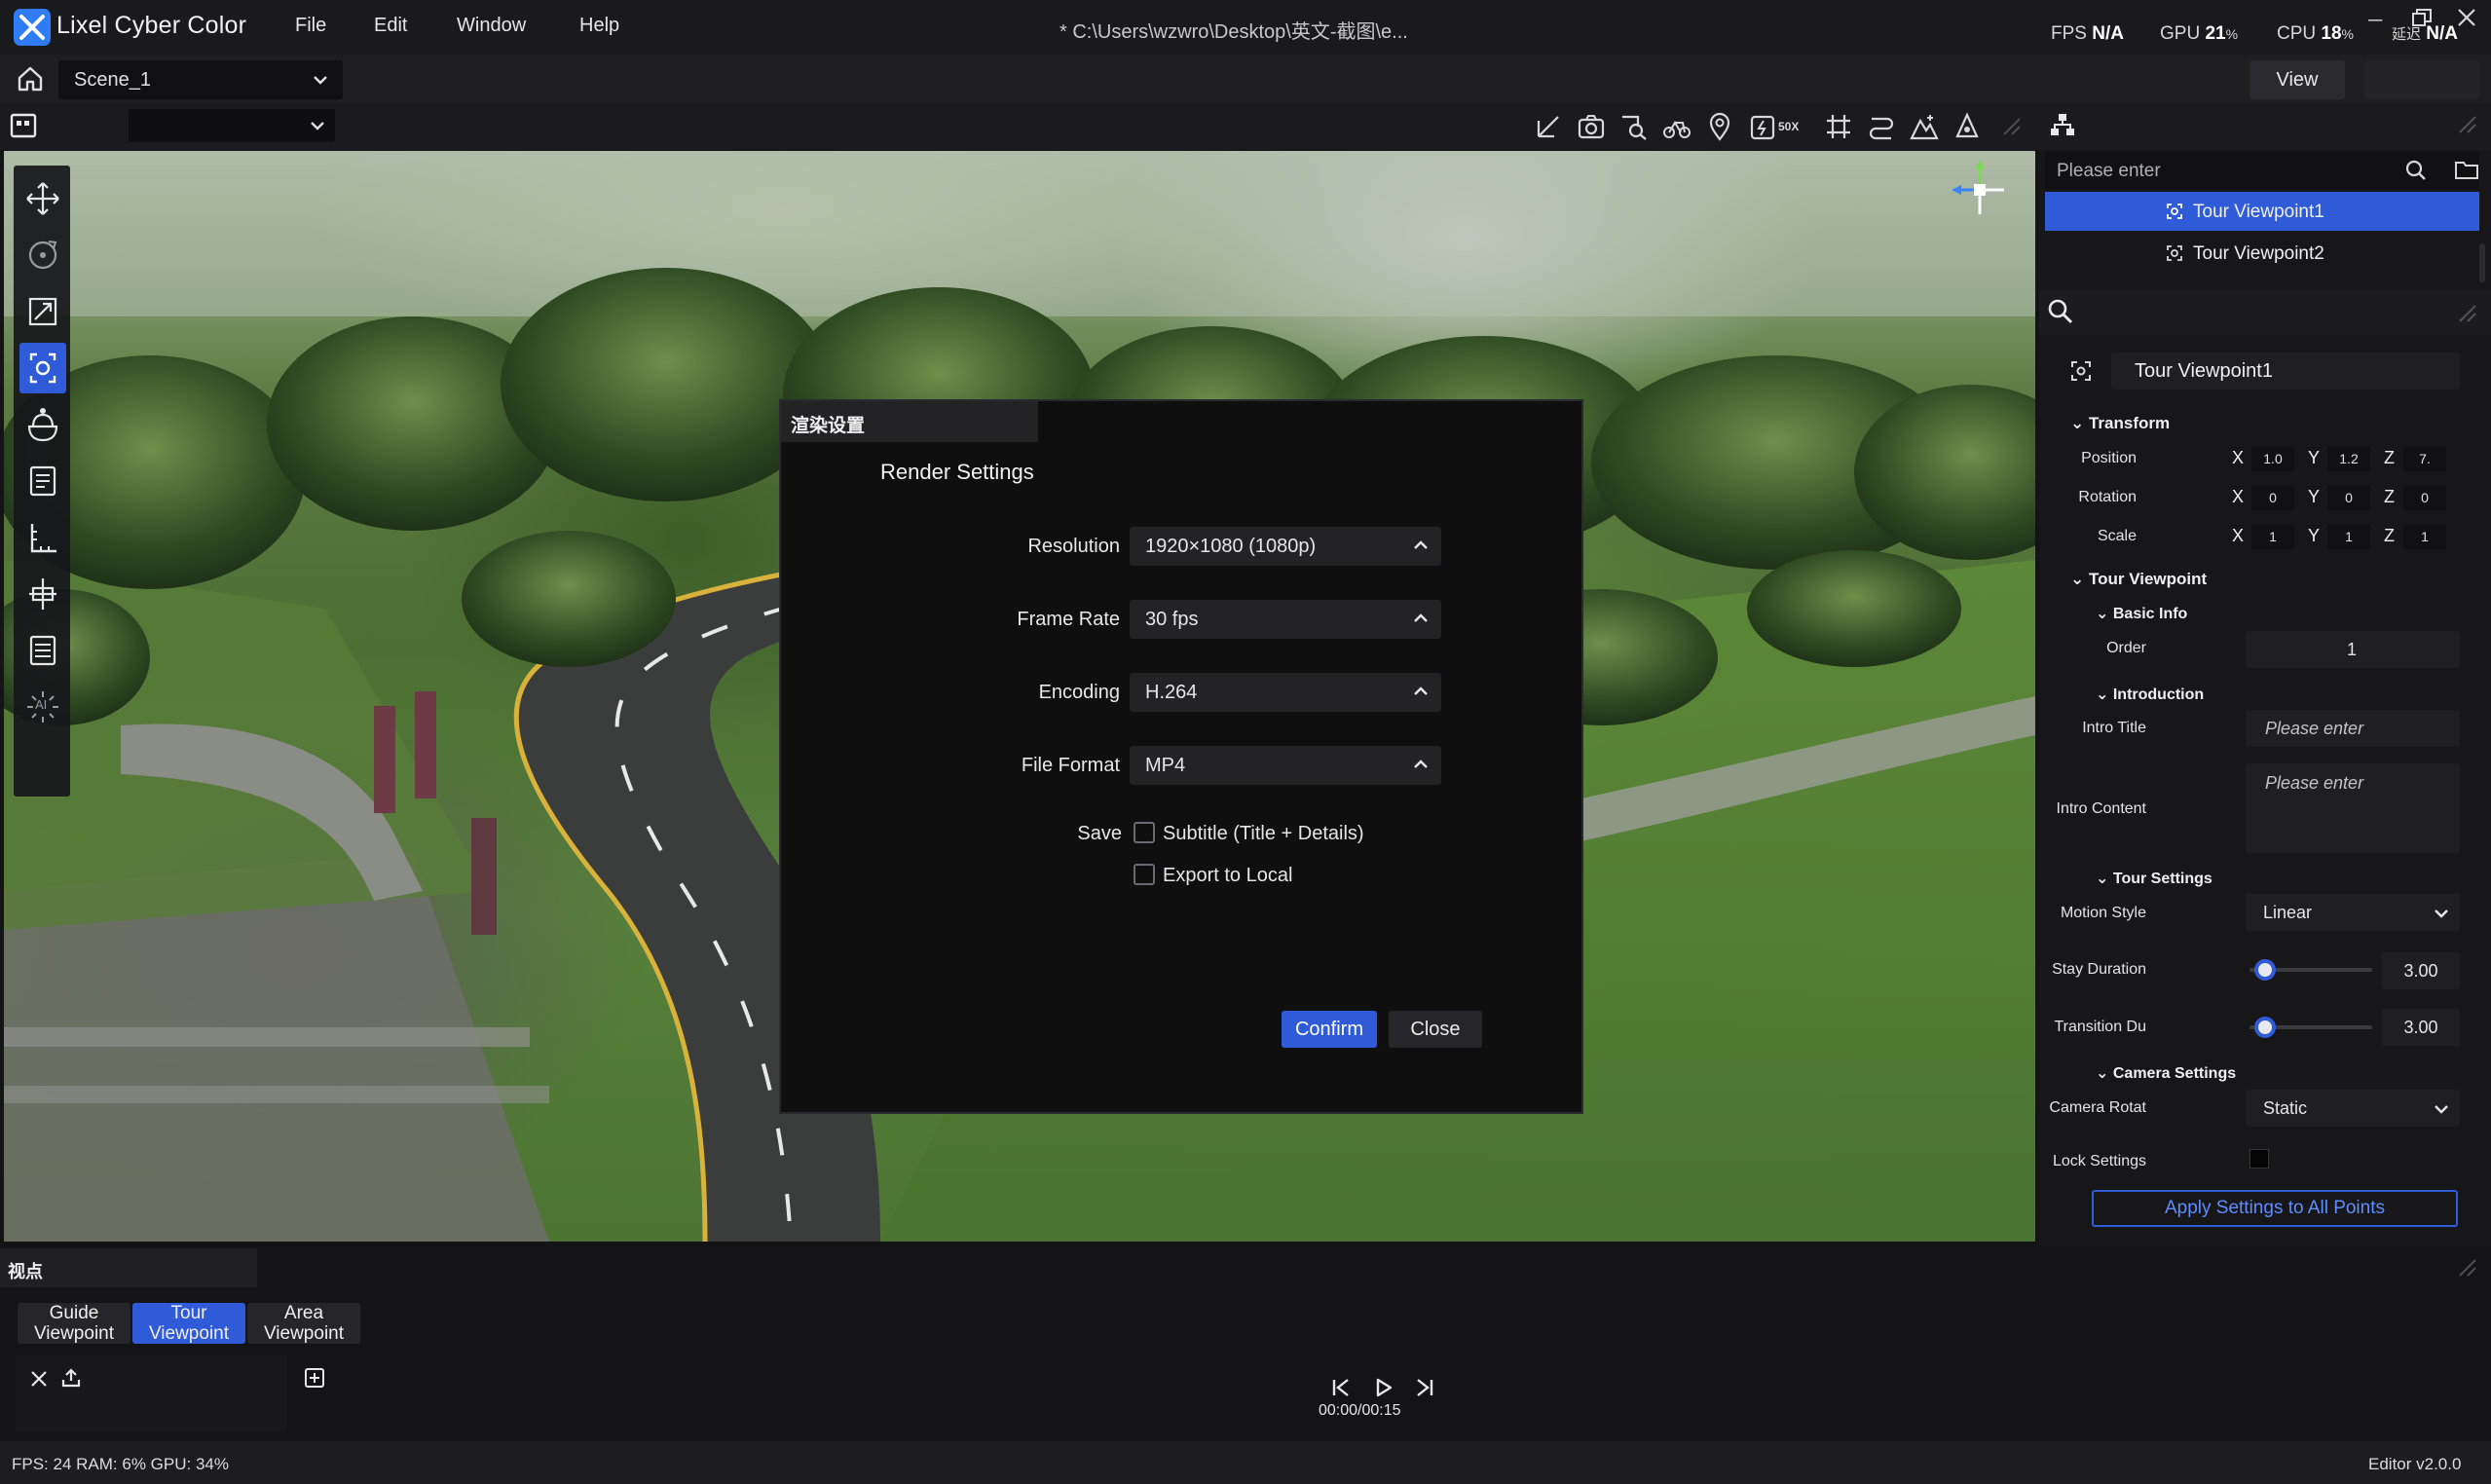 The width and height of the screenshot is (2491, 1484). I want to click on scale-z-input: 1, so click(2424, 536).